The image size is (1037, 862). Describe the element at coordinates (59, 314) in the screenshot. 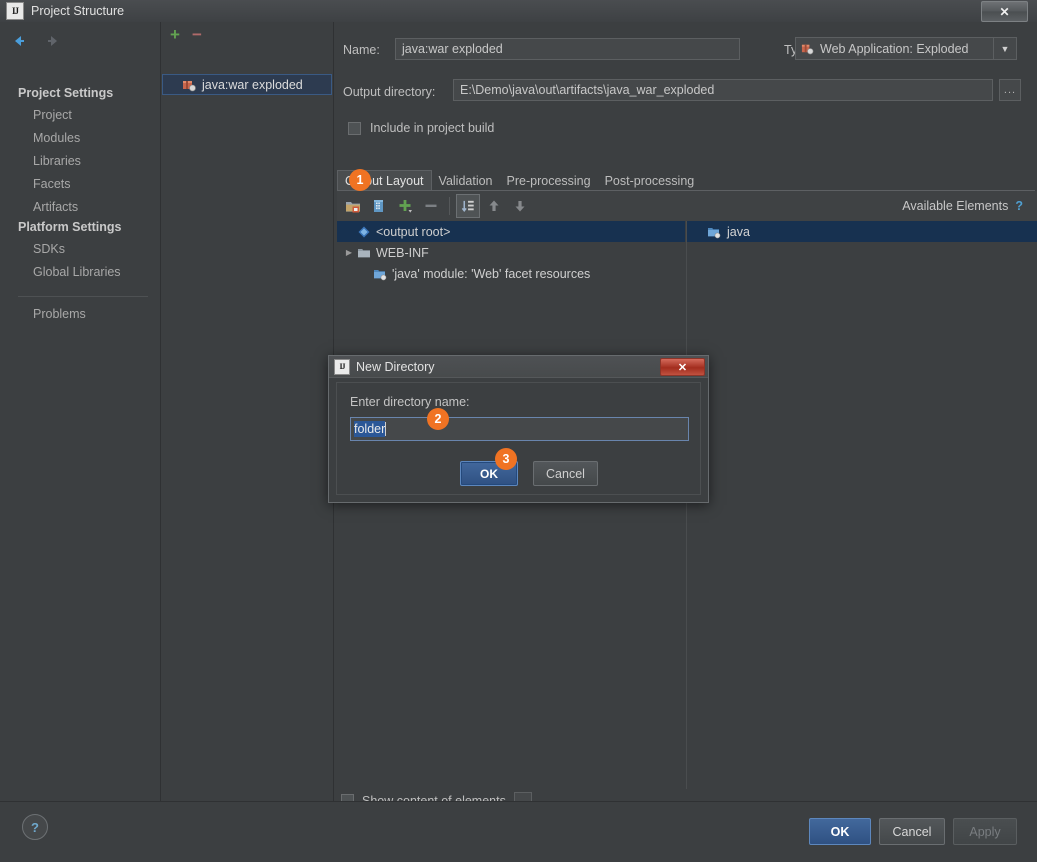

I see `sidebar-item-problems: Problems` at that location.